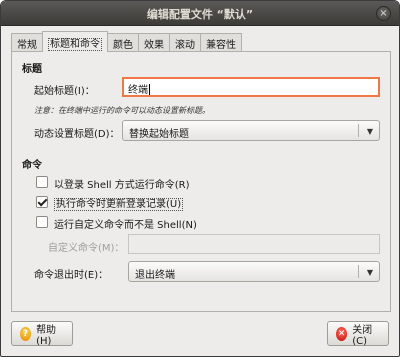  I want to click on update-login-records-checkbox, so click(42, 202).